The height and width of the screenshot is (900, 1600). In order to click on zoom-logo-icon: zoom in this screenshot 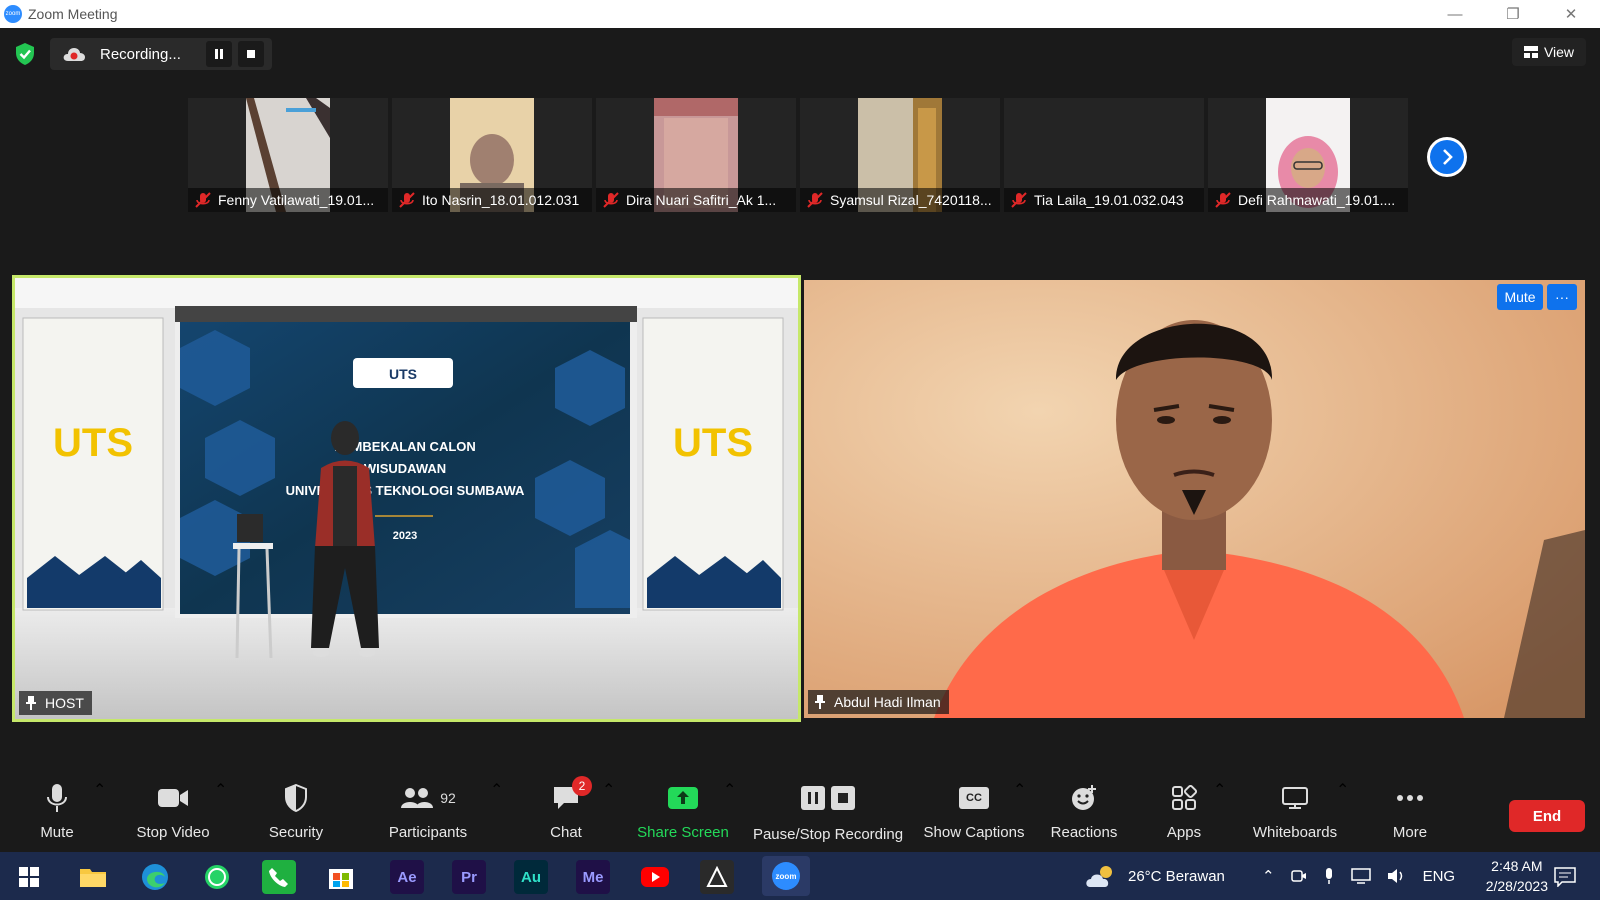, I will do `click(13, 14)`.